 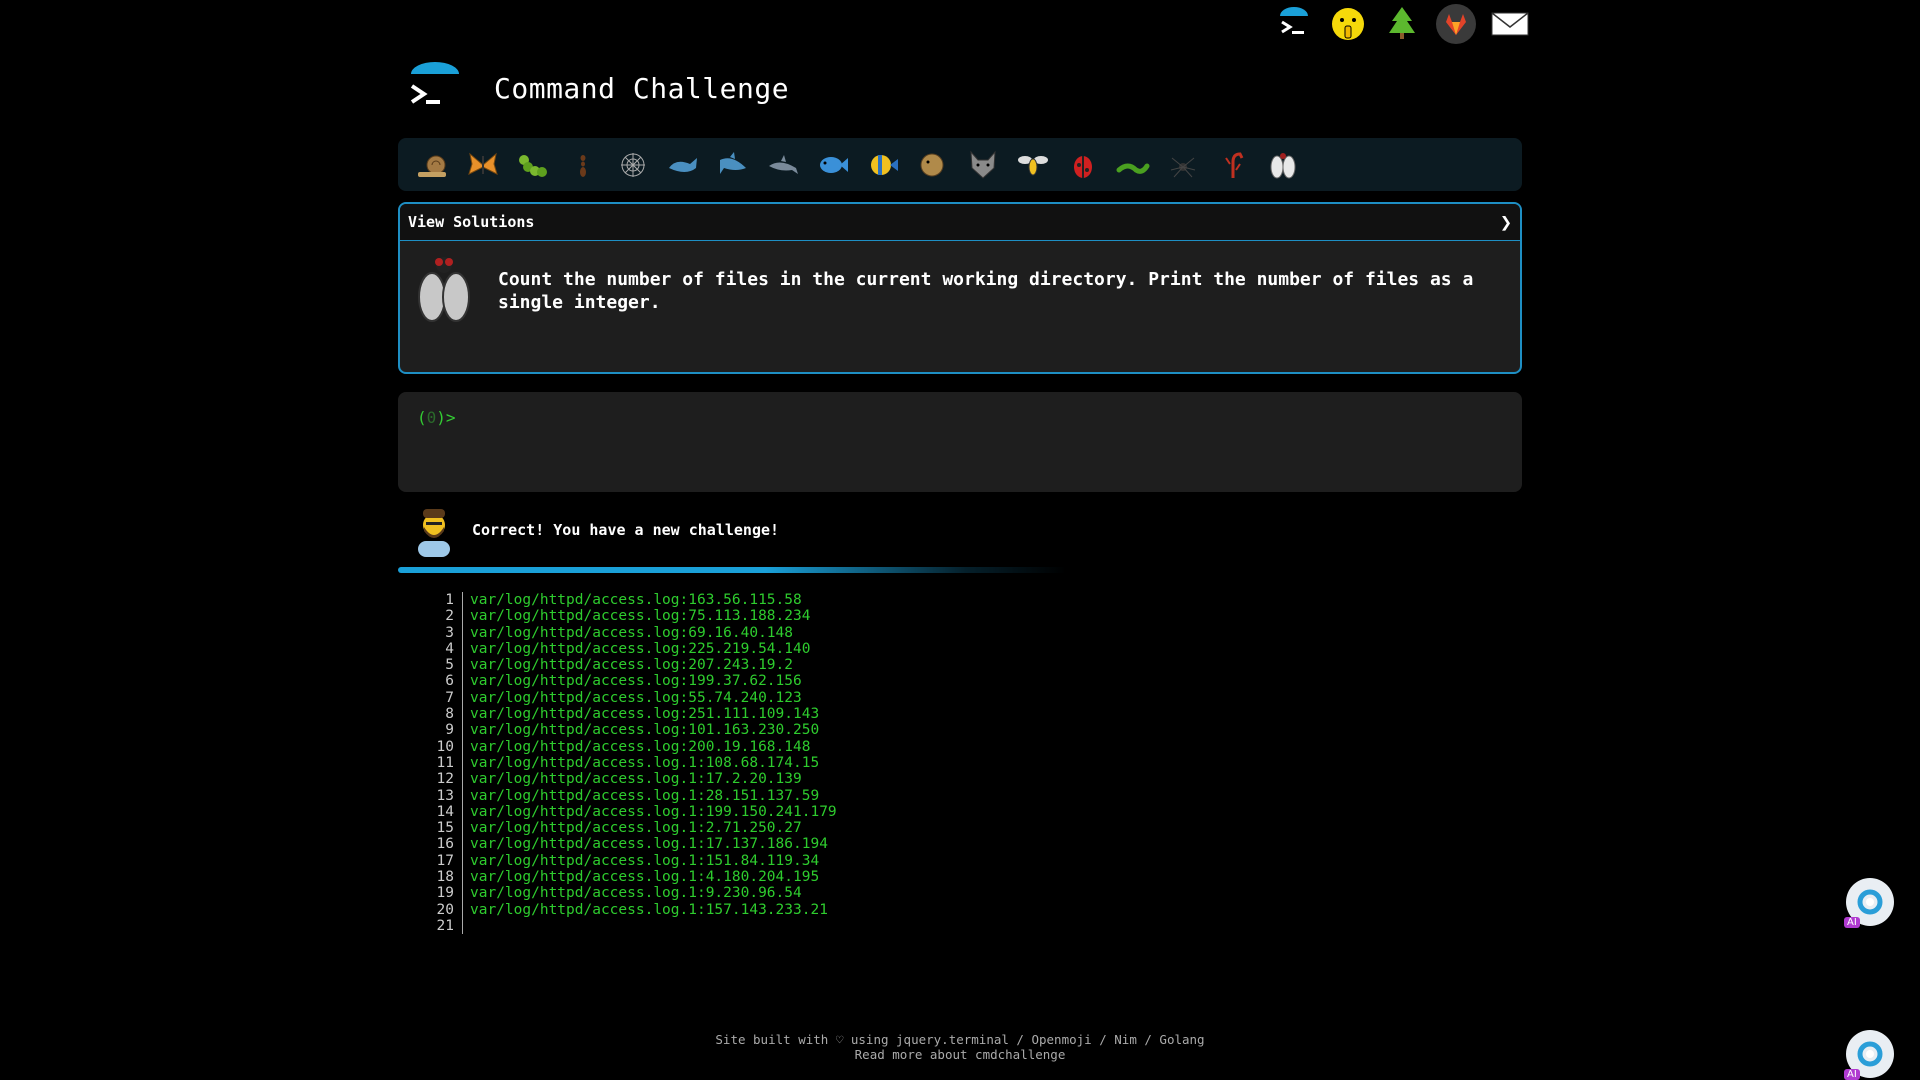 What do you see at coordinates (1233, 165) in the screenshot?
I see `scorpion-icon` at bounding box center [1233, 165].